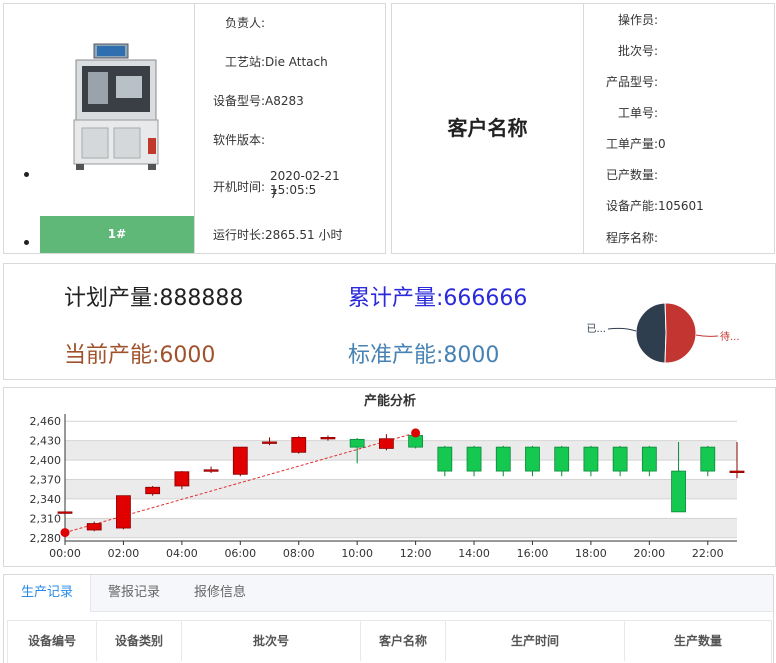  What do you see at coordinates (637, 51) in the screenshot?
I see `field-batch-no: 批次号:` at bounding box center [637, 51].